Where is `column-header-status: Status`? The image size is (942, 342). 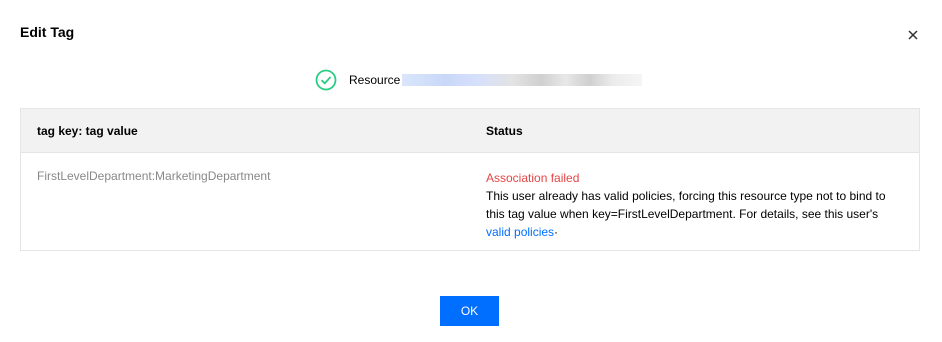
column-header-status: Status is located at coordinates (504, 131).